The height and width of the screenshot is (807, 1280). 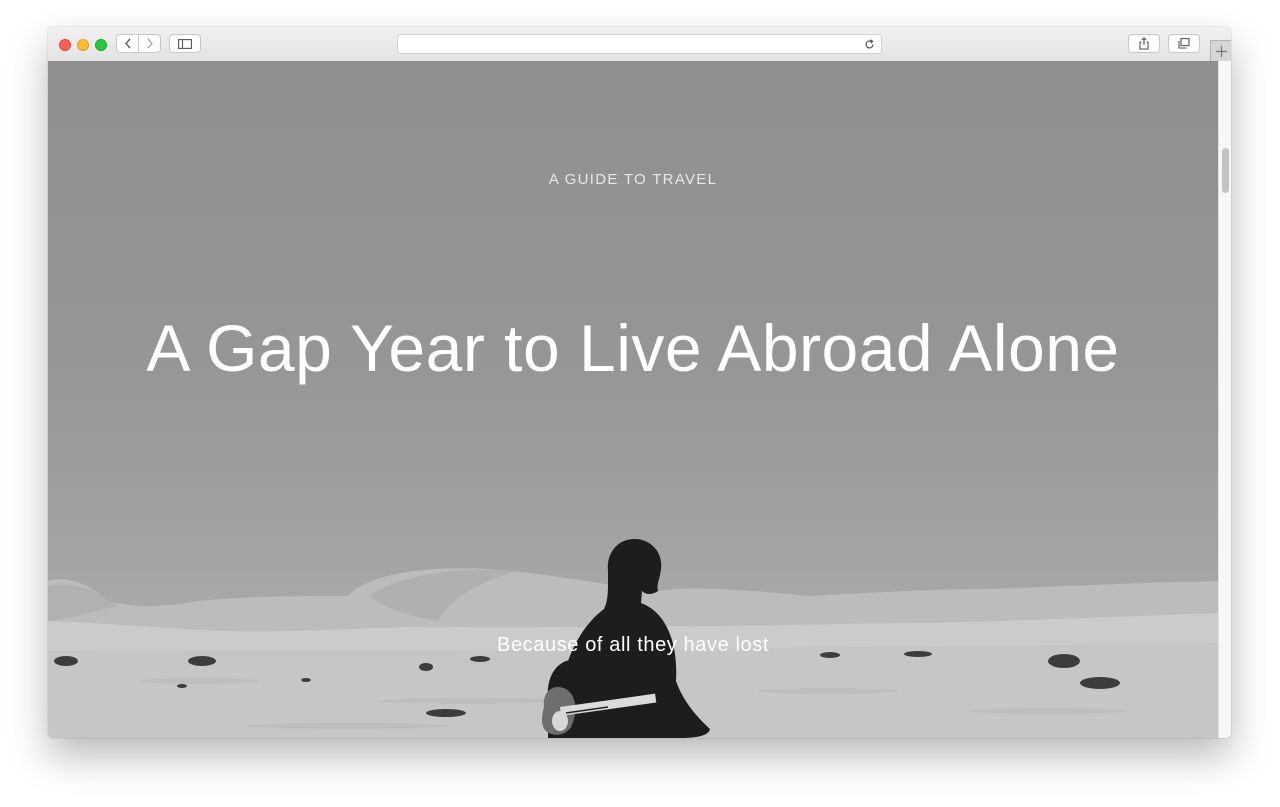 What do you see at coordinates (83, 45) in the screenshot?
I see `minimize-window-button` at bounding box center [83, 45].